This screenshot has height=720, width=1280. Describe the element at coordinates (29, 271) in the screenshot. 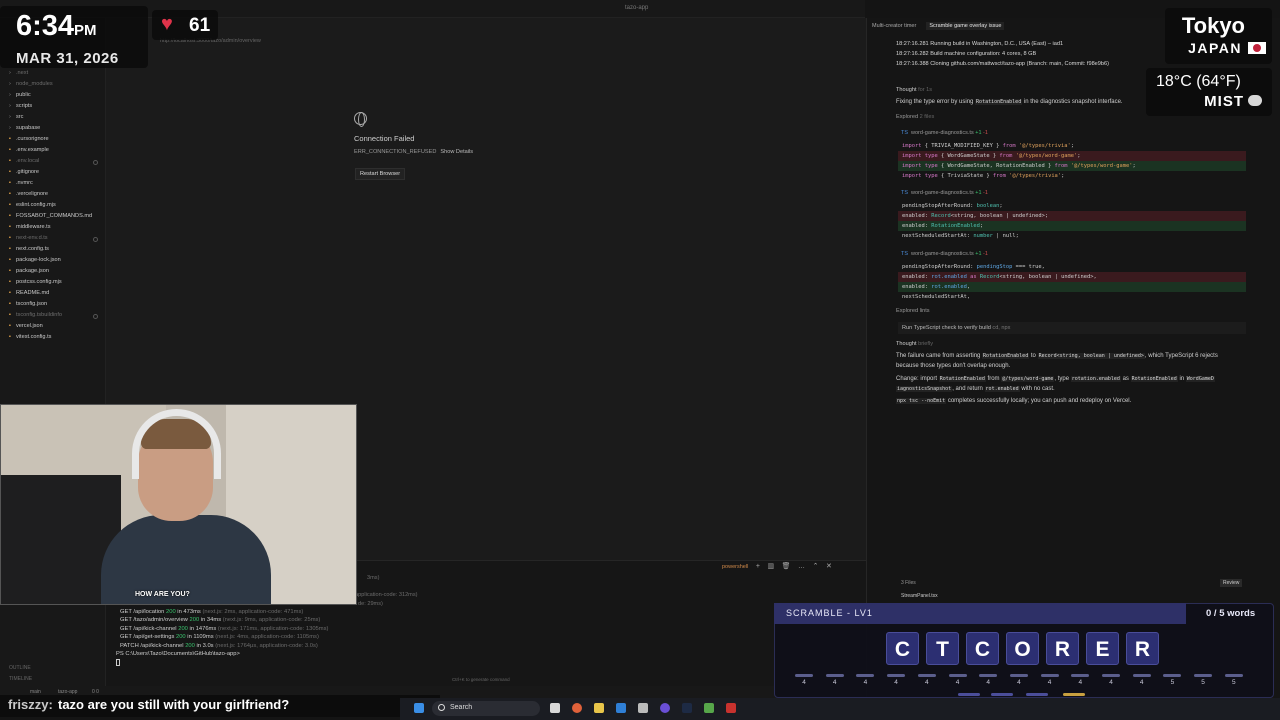

I see `tree-file: ▪ package.json` at that location.